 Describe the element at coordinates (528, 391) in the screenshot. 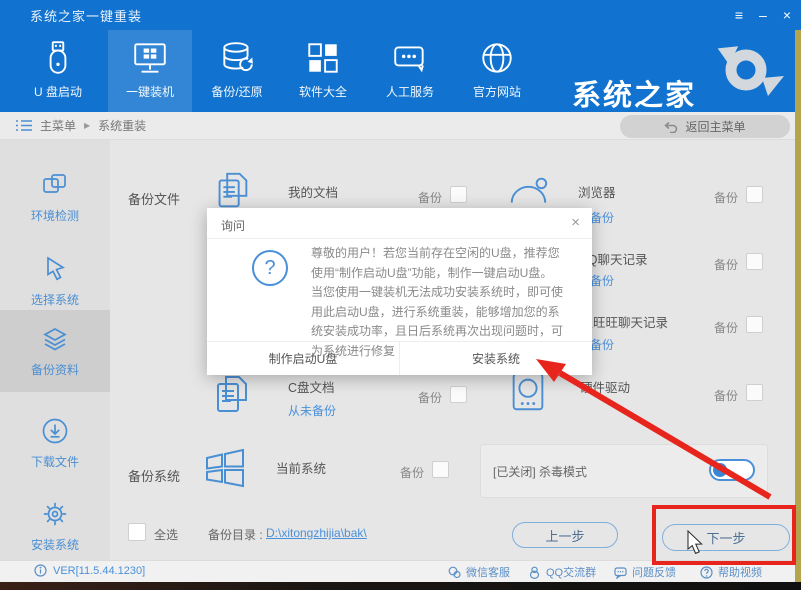

I see `hardware-driver-icon` at that location.